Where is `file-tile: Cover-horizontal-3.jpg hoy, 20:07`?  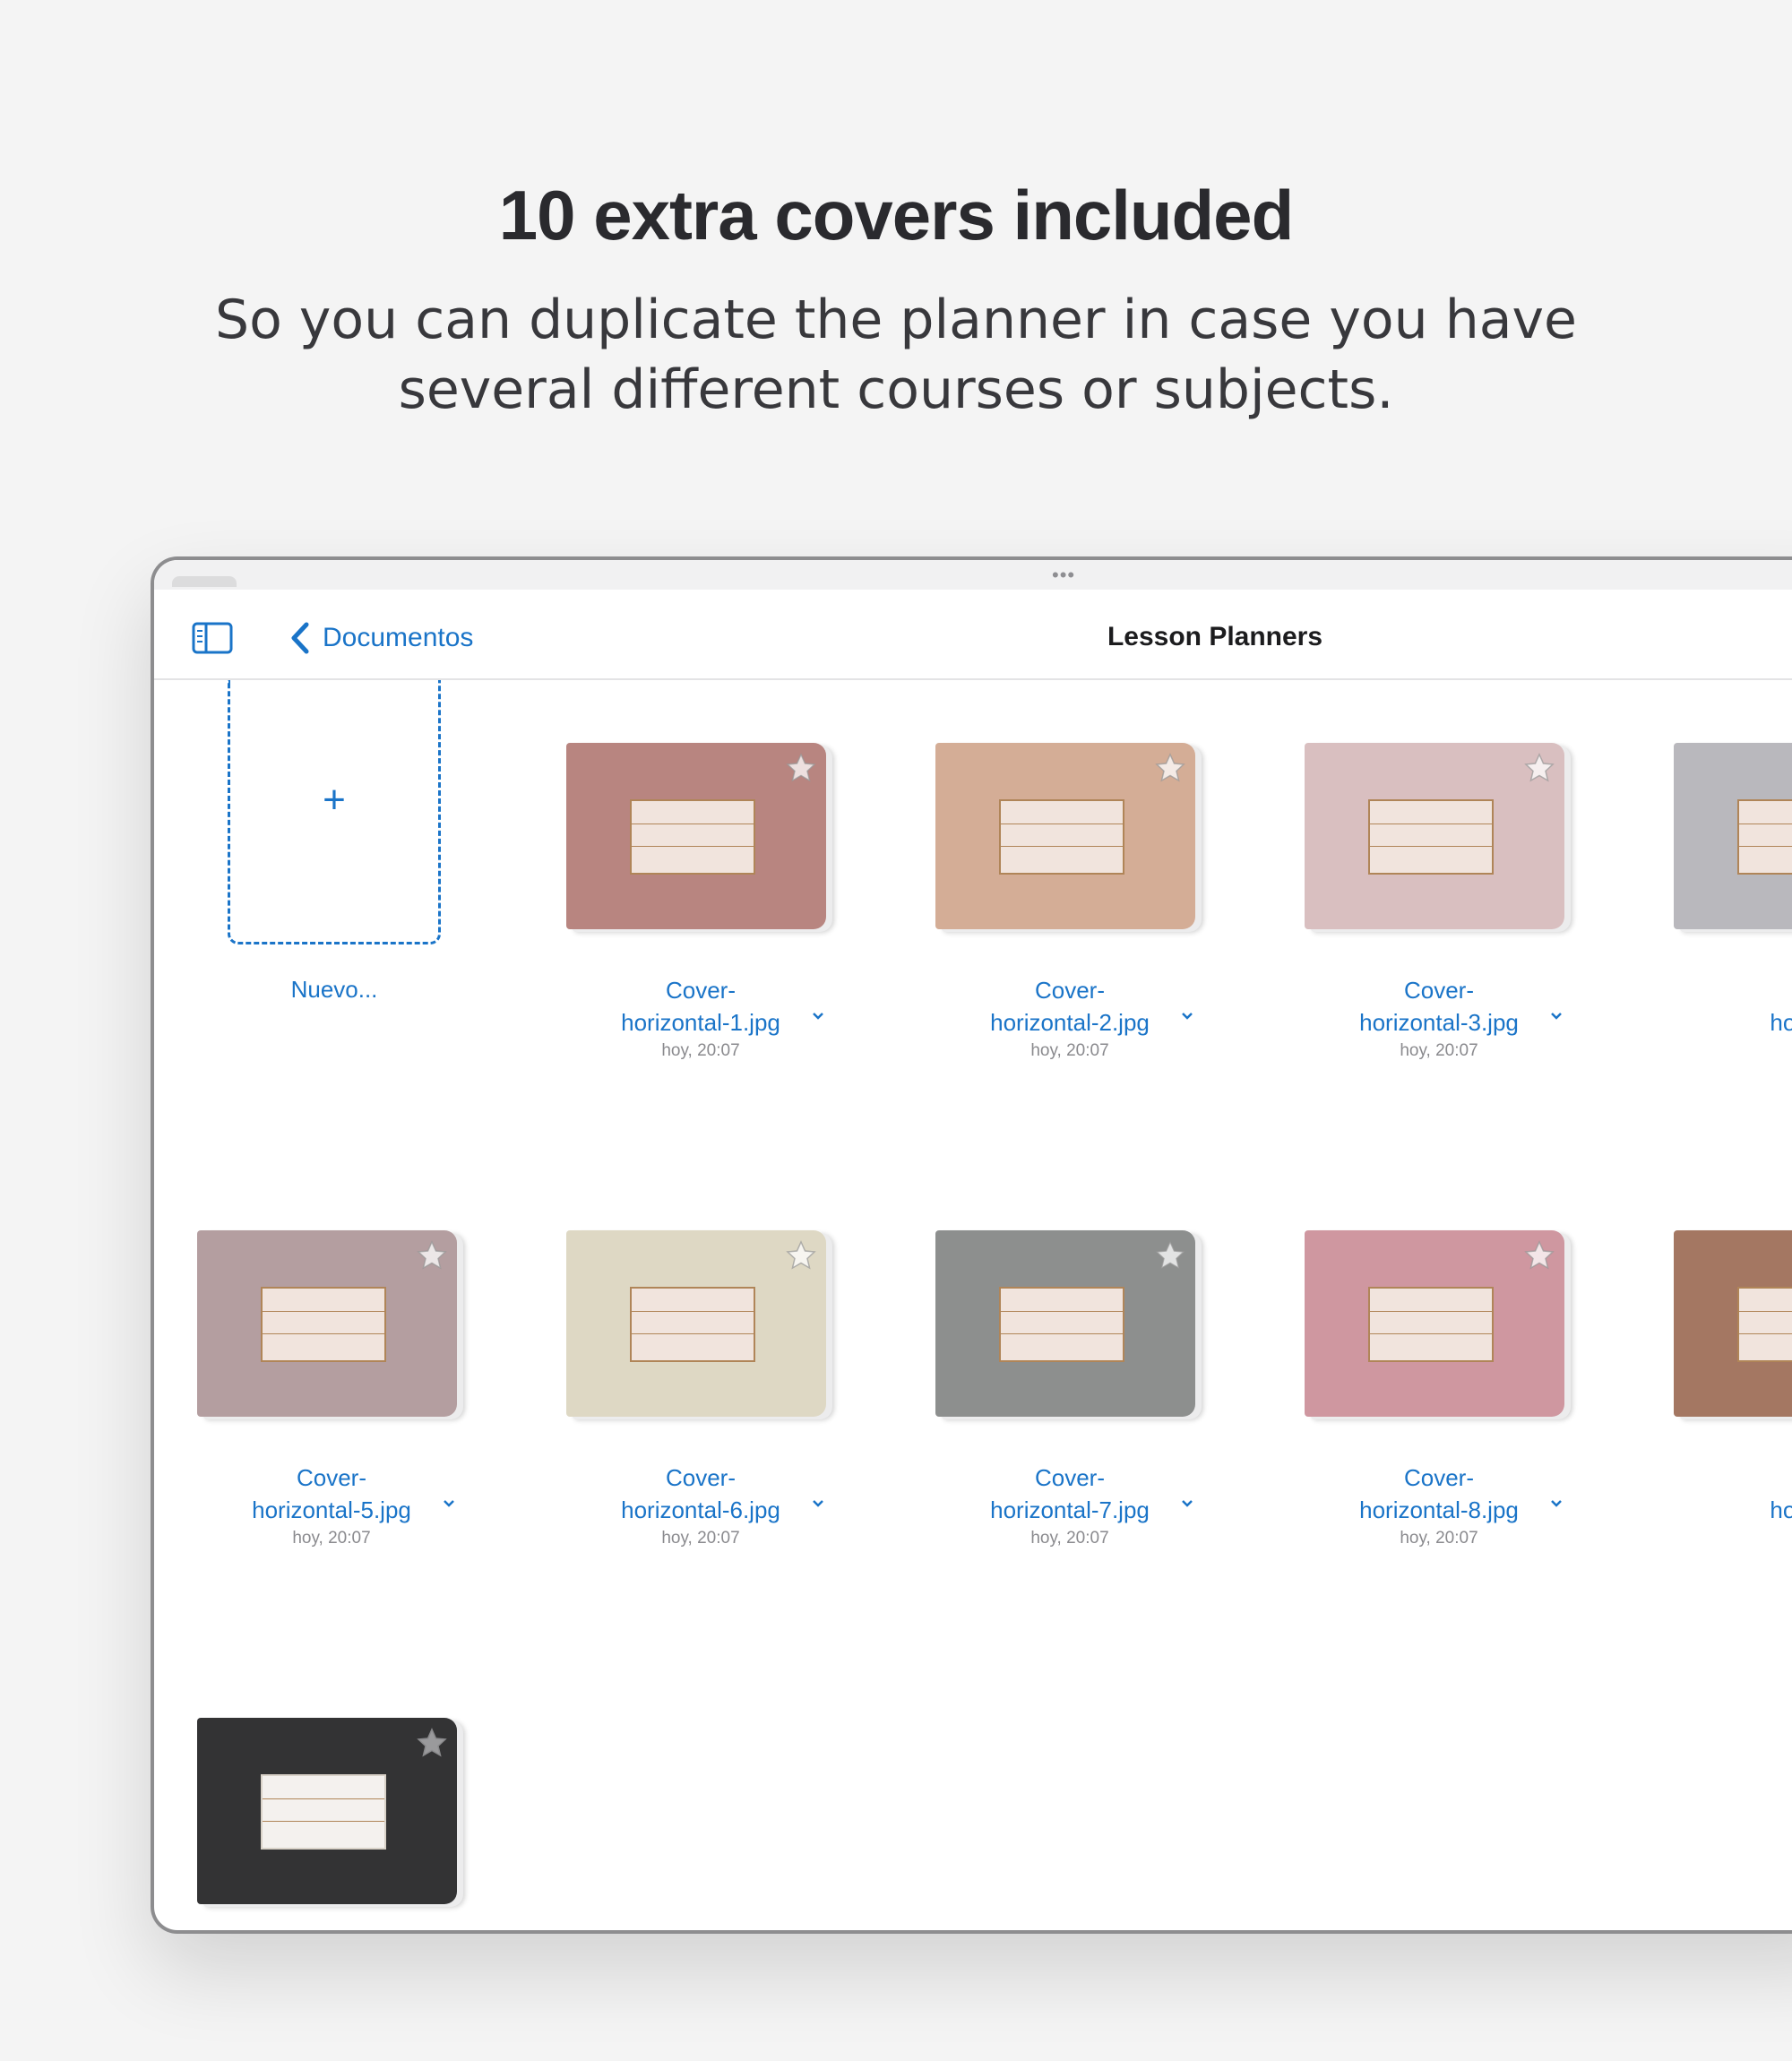
file-tile: Cover-horizontal-3.jpg hoy, 20:07 is located at coordinates (1439, 904).